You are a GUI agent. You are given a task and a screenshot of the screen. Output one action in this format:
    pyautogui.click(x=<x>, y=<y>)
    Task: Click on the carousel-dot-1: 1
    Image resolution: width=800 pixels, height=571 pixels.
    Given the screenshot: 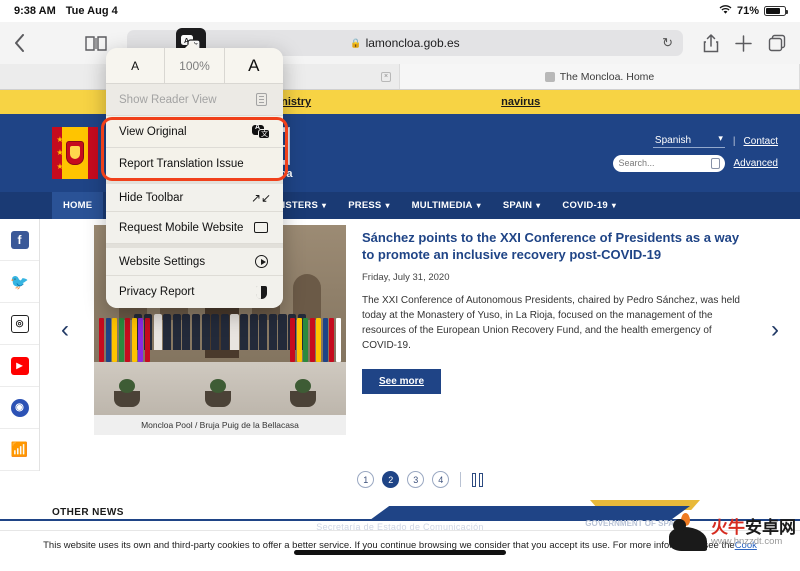 What is the action you would take?
    pyautogui.click(x=366, y=479)
    